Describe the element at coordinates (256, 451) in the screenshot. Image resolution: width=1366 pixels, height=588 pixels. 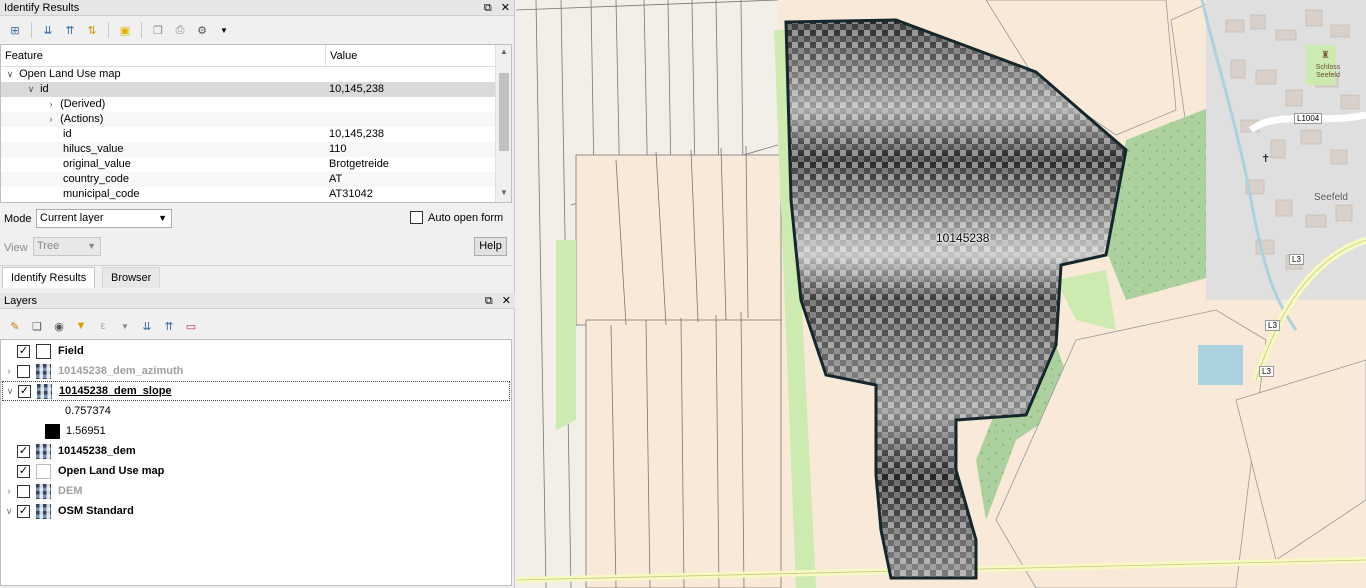
I see `layer-item: ✓ 10145238_dem` at that location.